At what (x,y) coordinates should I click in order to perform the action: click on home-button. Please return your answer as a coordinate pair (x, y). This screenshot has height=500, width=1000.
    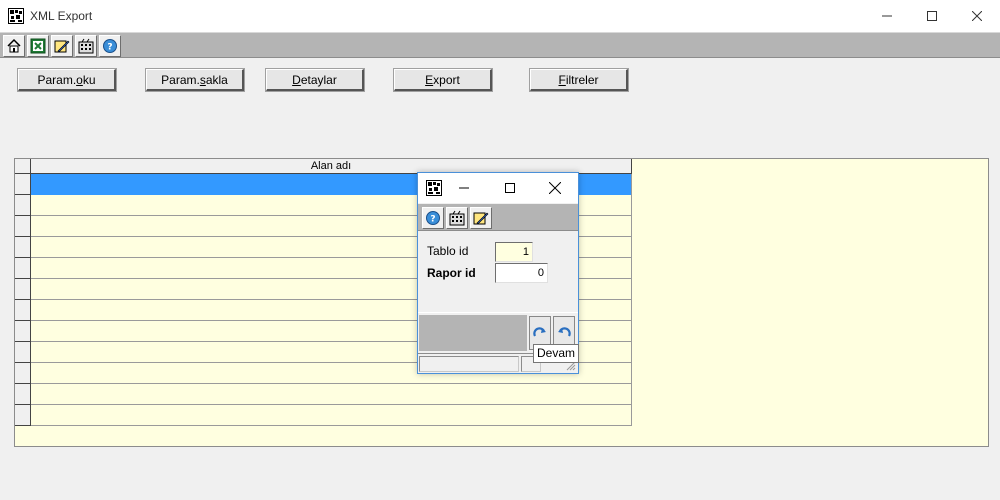
    Looking at the image, I should click on (14, 46).